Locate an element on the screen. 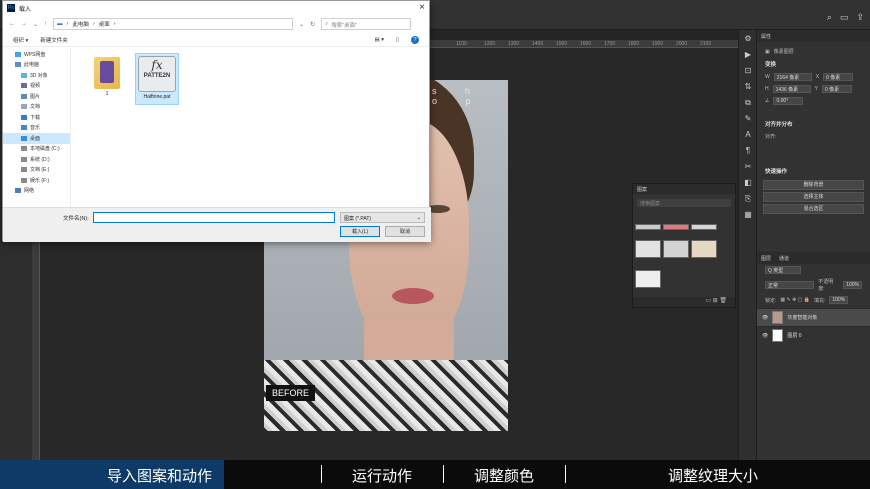 The width and height of the screenshot is (870, 489). nav-item: 下载 is located at coordinates (36, 117).